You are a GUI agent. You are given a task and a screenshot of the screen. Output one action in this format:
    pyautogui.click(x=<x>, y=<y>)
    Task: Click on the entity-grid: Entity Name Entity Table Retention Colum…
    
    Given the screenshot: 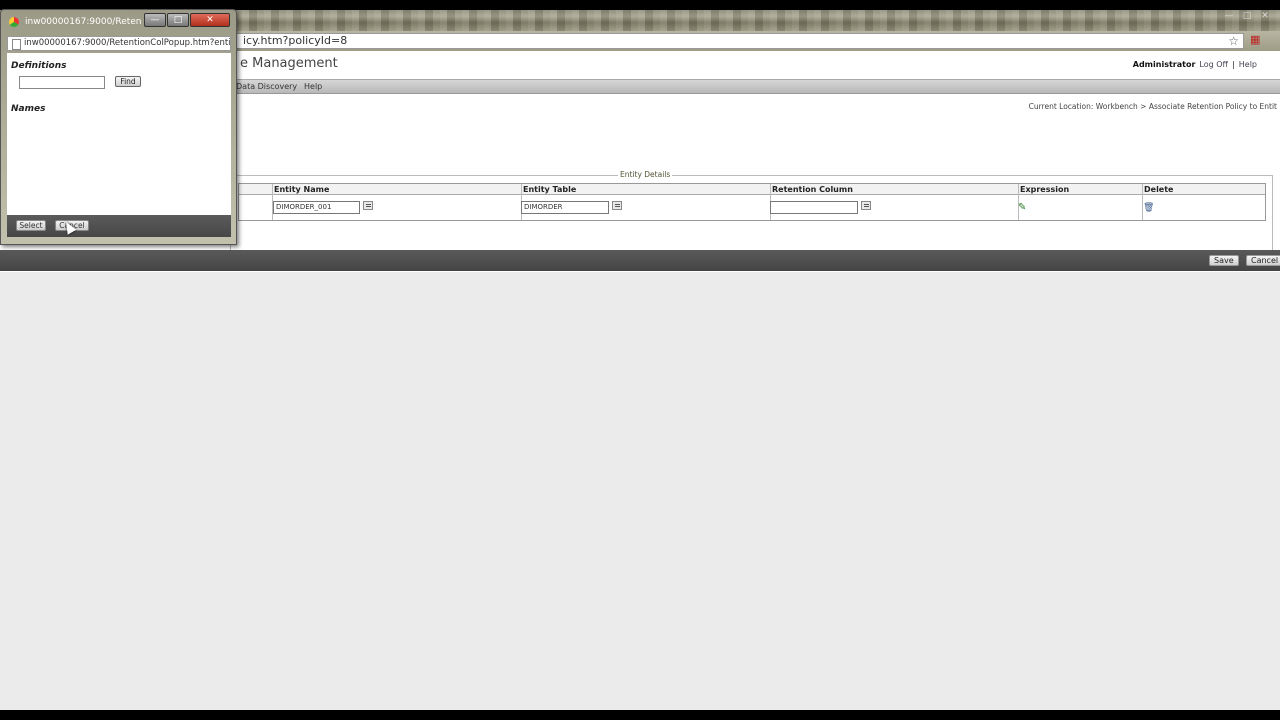 What is the action you would take?
    pyautogui.click(x=752, y=202)
    